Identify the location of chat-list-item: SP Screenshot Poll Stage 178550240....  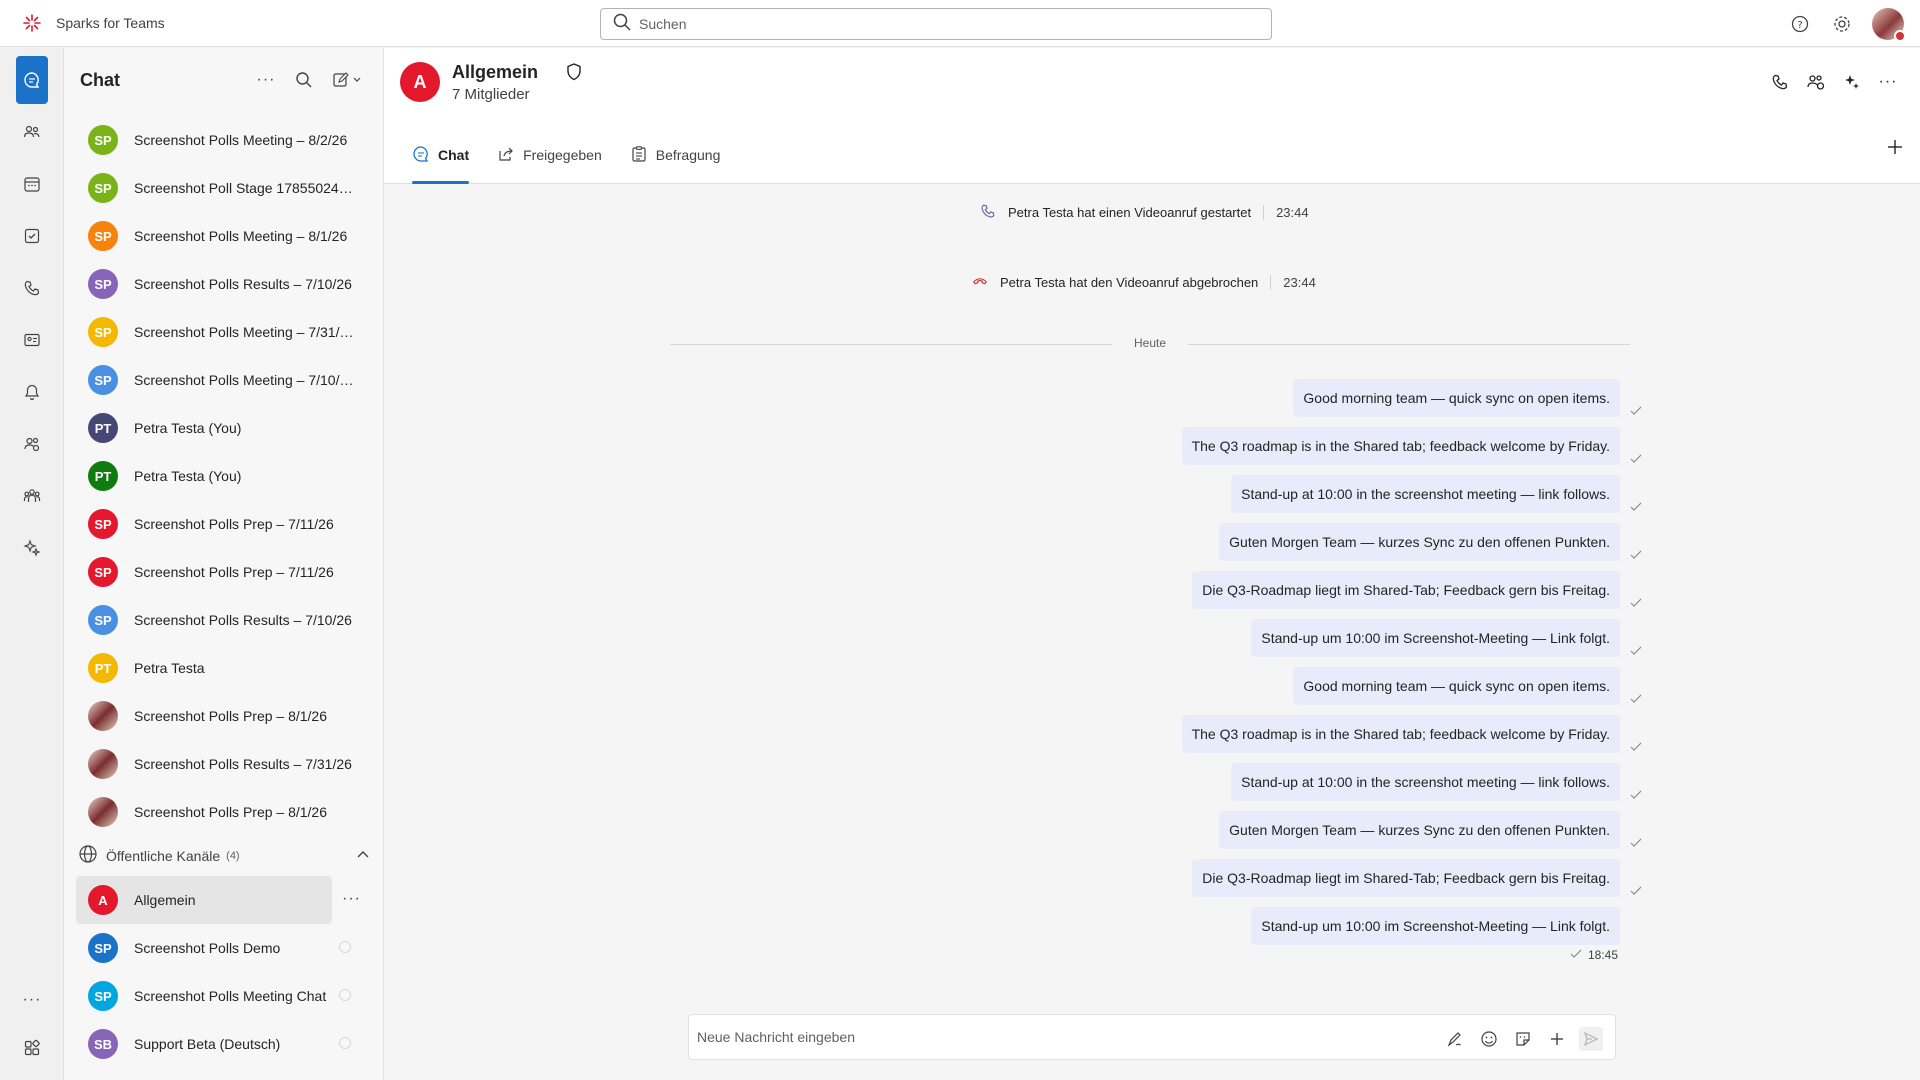
(224, 188).